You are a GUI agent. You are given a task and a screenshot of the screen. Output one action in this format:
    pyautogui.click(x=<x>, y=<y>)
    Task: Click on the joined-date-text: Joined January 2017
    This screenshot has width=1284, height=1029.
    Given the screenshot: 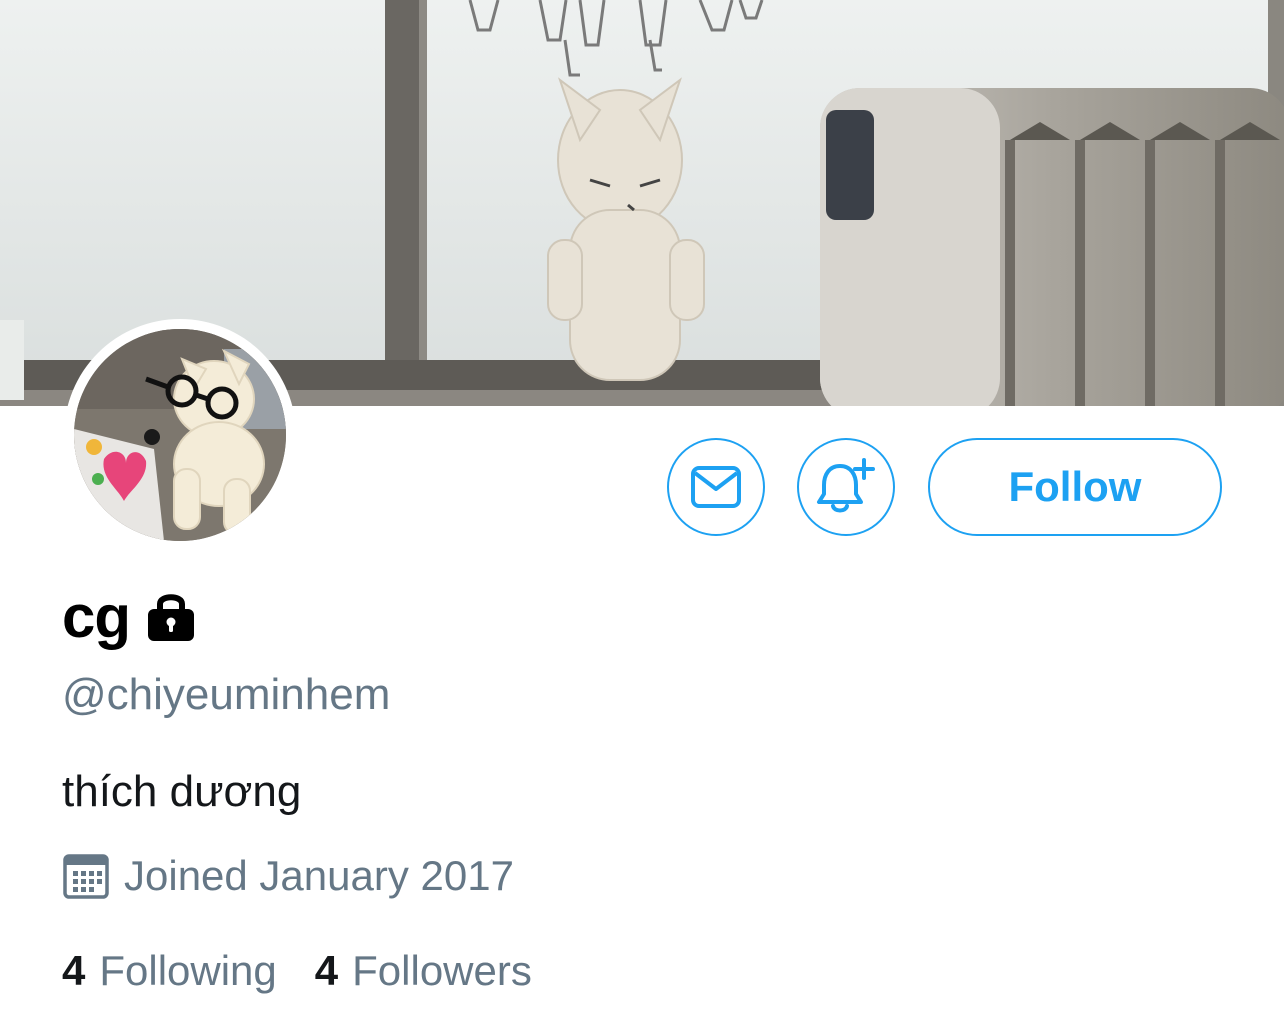 What is the action you would take?
    pyautogui.click(x=319, y=875)
    